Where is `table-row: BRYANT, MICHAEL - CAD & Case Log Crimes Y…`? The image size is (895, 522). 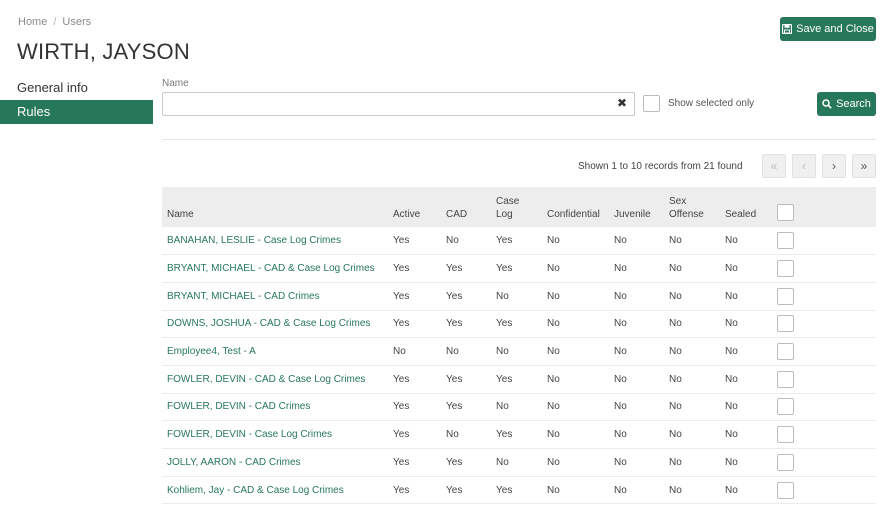
table-row: BRYANT, MICHAEL - CAD & Case Log Crimes Y… is located at coordinates (519, 268).